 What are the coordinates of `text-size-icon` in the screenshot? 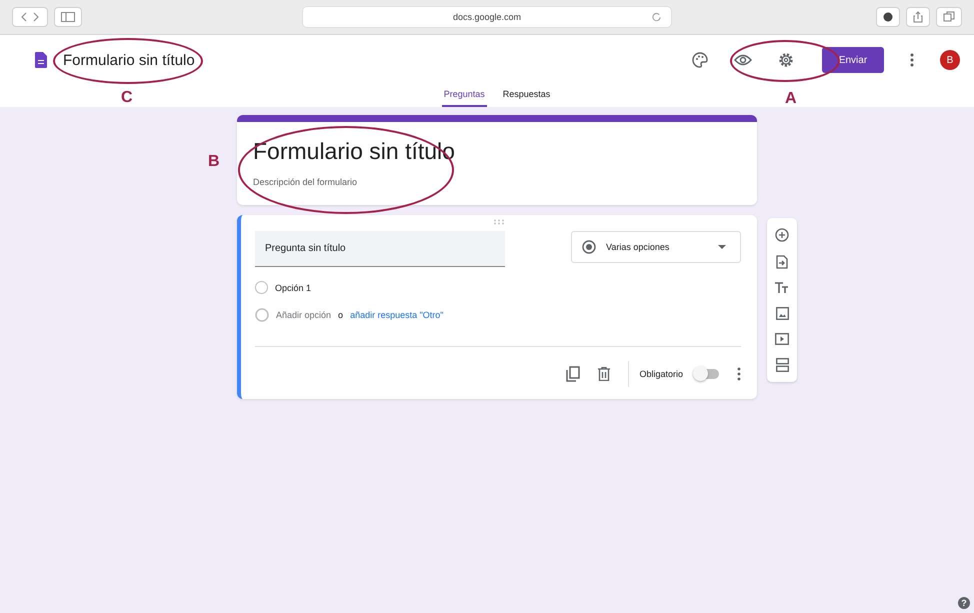 It's located at (782, 288).